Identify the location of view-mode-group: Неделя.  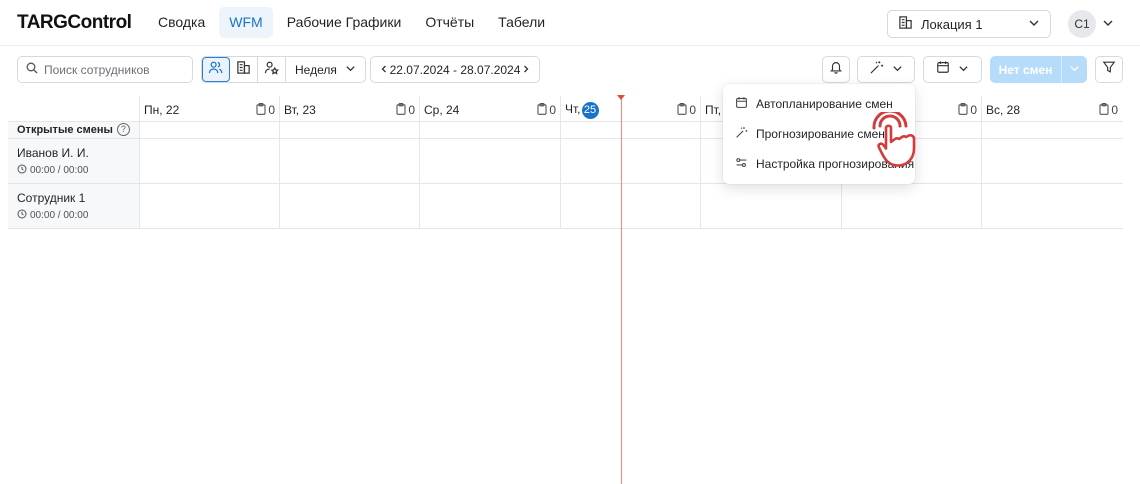
(283, 69).